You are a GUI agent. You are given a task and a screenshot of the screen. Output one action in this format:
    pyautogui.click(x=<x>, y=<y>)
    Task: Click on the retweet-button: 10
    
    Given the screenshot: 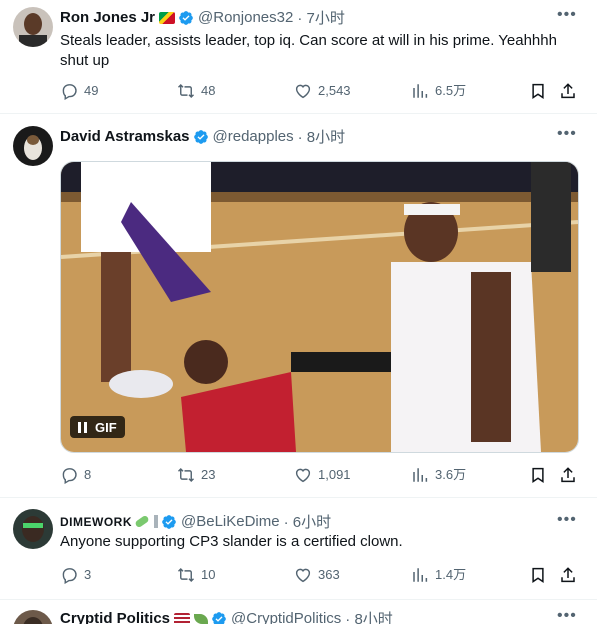 What is the action you would take?
    pyautogui.click(x=196, y=575)
    